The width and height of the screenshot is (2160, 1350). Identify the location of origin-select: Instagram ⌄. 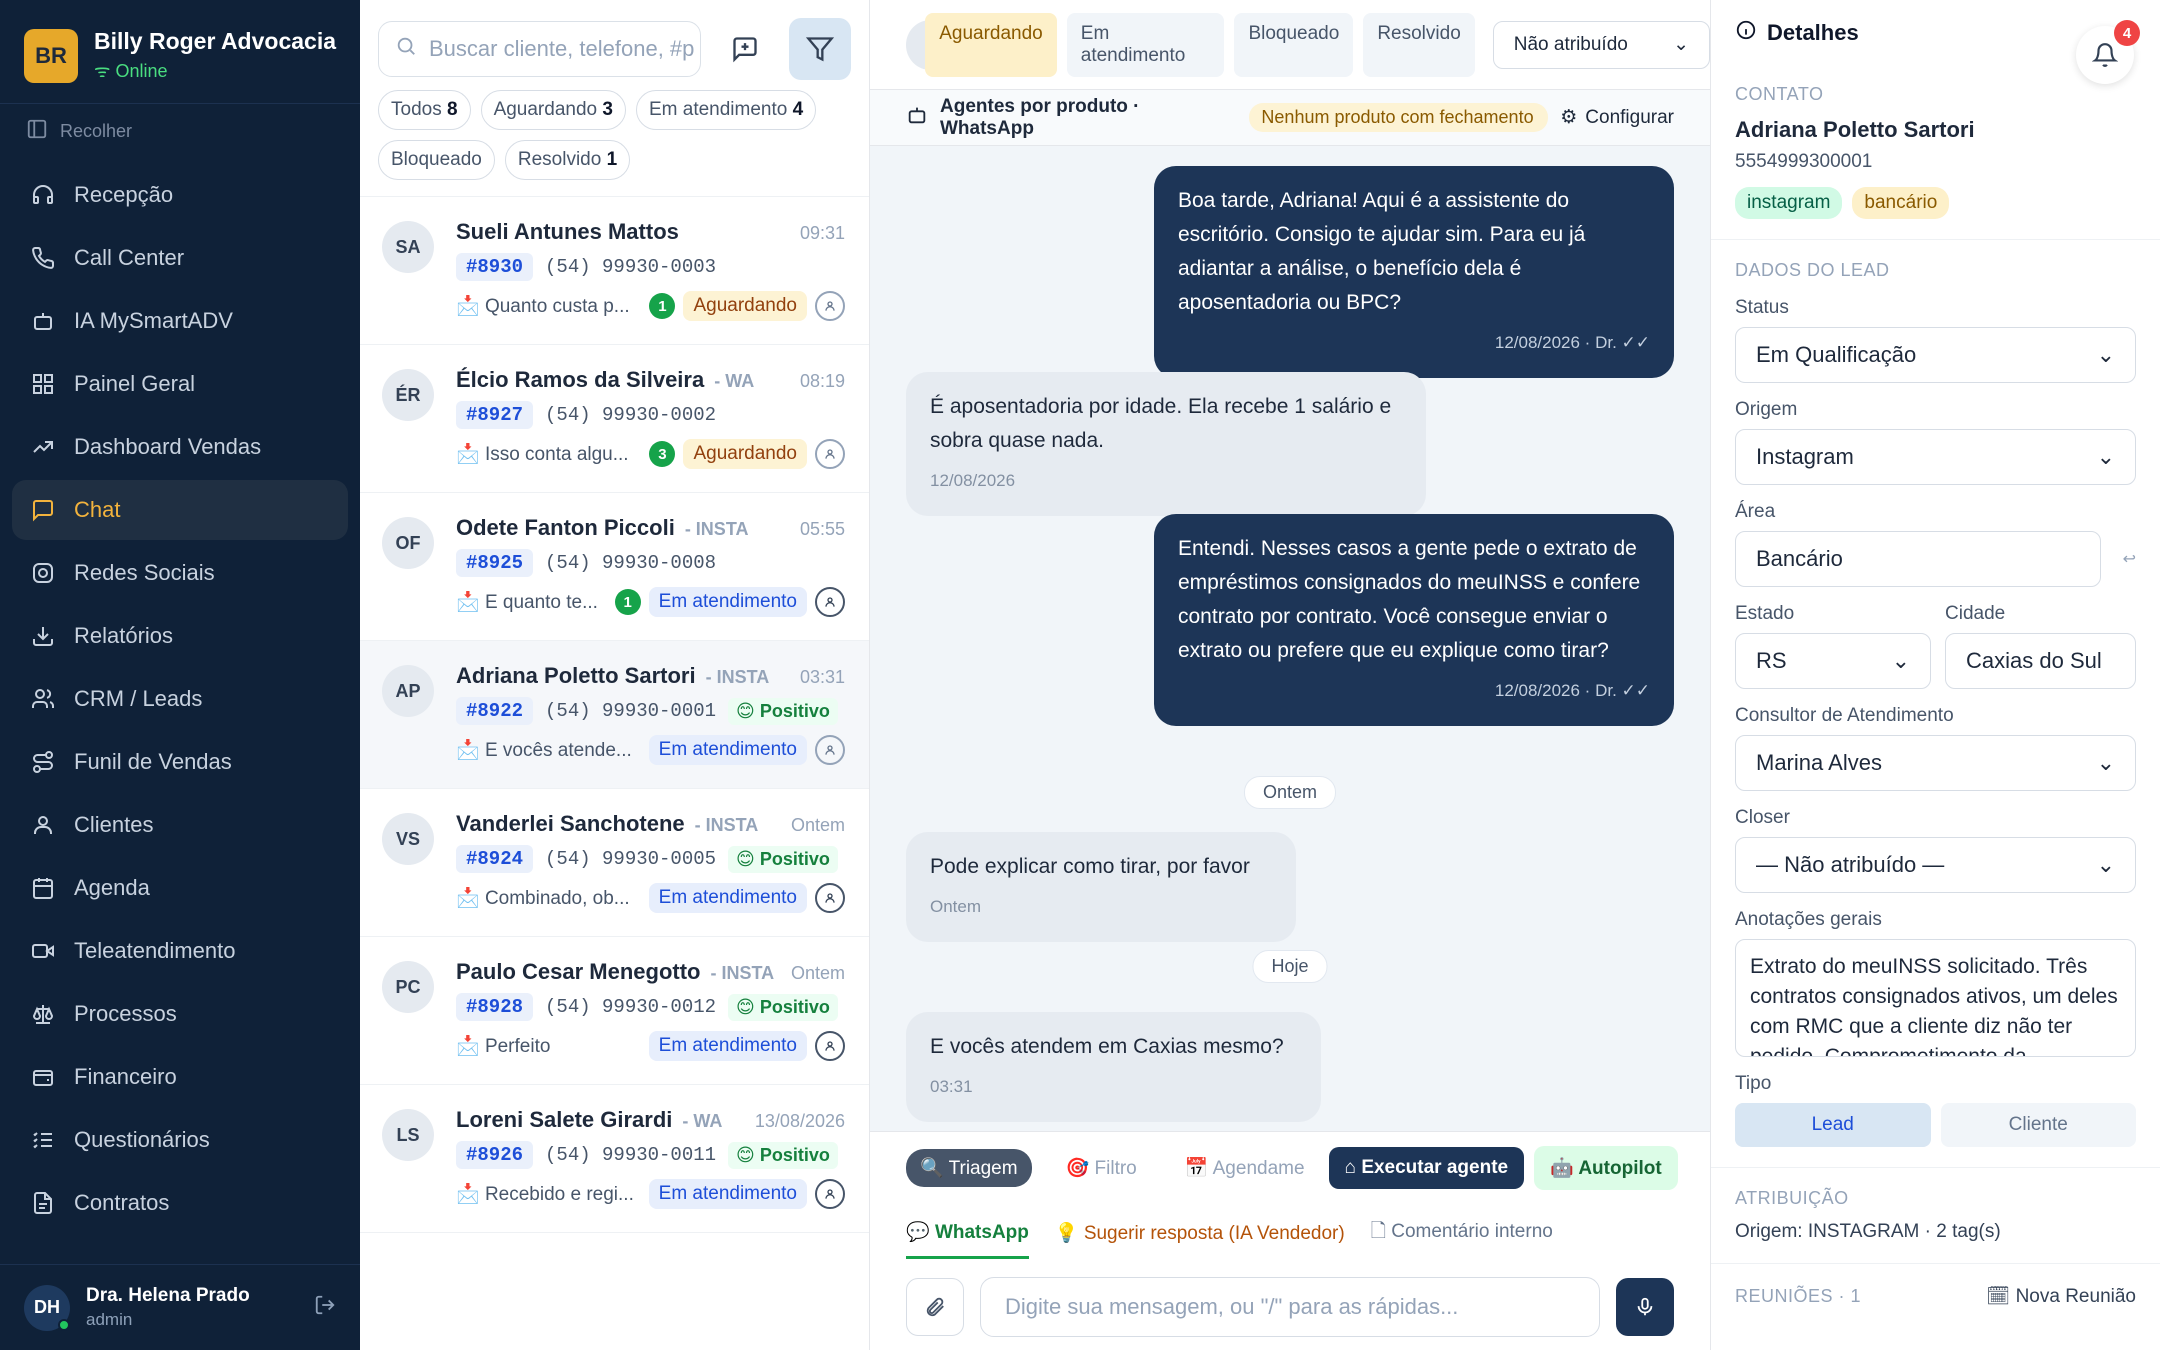
(1935, 457).